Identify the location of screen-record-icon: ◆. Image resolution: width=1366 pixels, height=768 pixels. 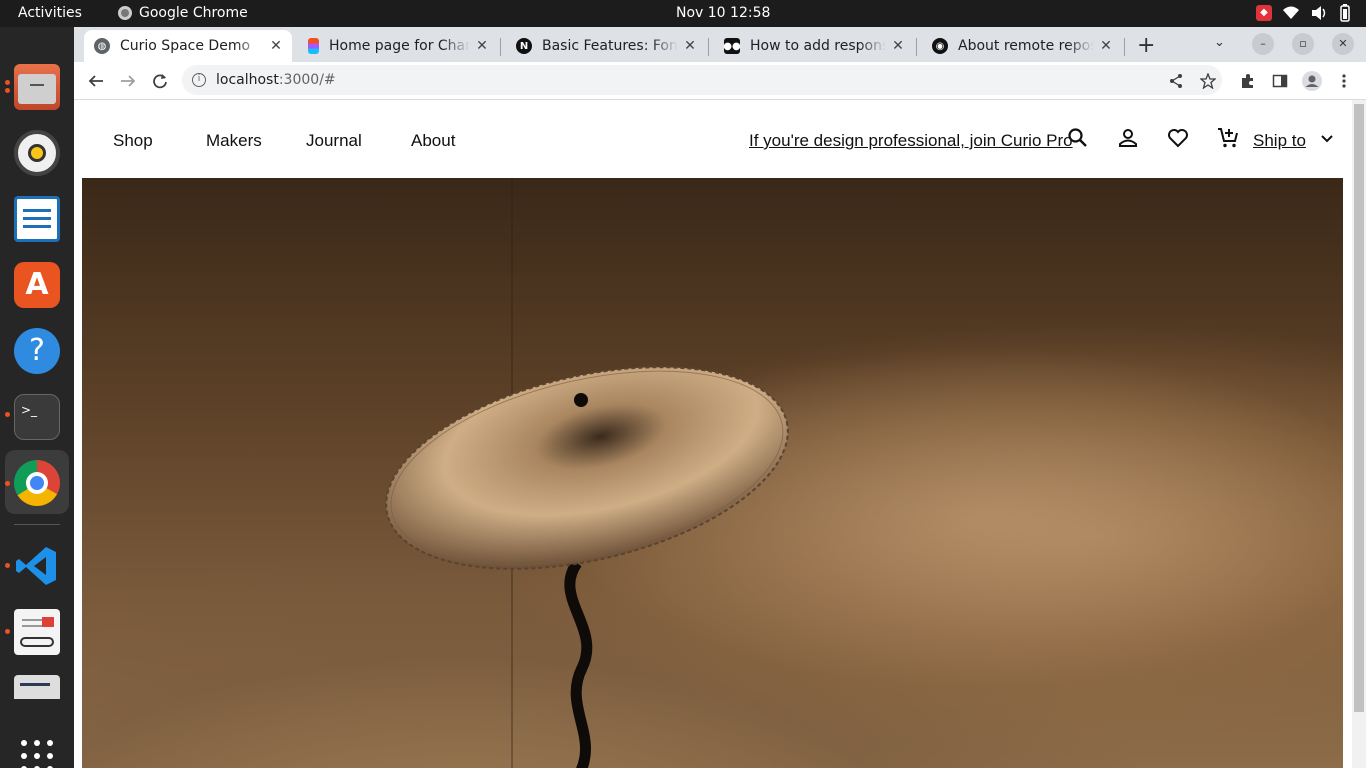
(1264, 13).